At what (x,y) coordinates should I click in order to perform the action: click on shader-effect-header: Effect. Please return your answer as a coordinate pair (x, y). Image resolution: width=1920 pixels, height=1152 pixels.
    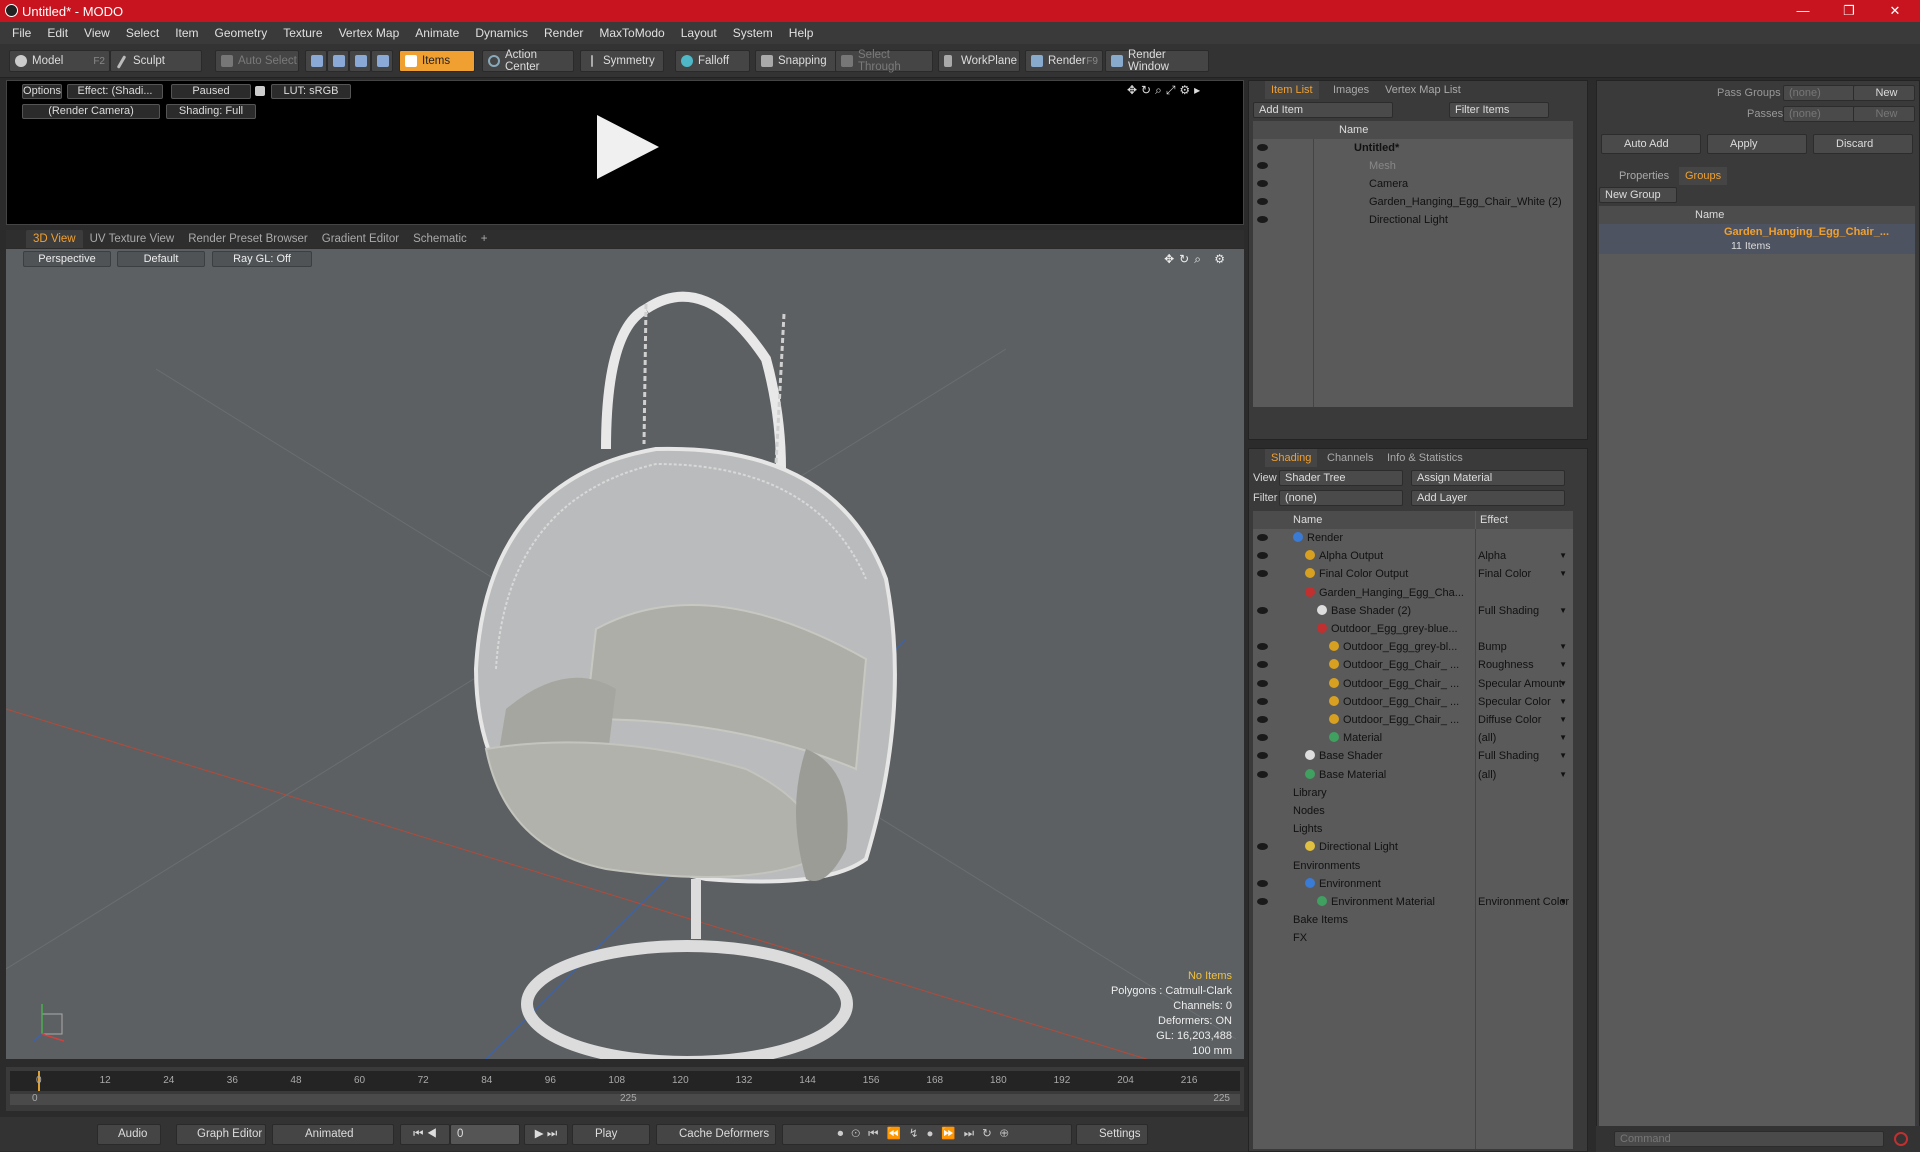
    Looking at the image, I should click on (1524, 520).